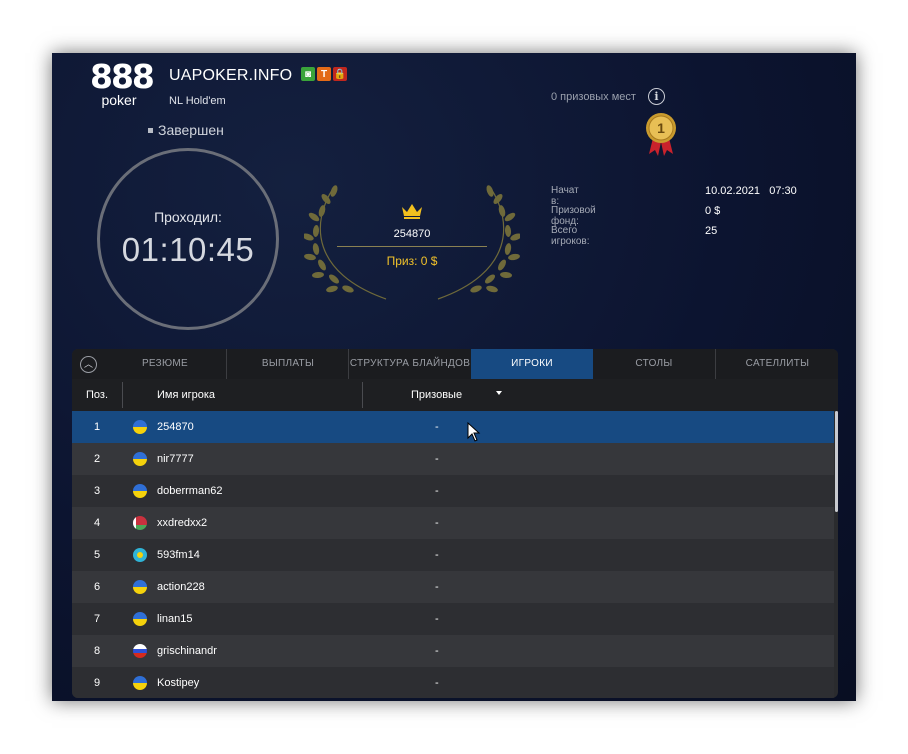  I want to click on 888poker-logo: 888 poker, so click(122, 82).